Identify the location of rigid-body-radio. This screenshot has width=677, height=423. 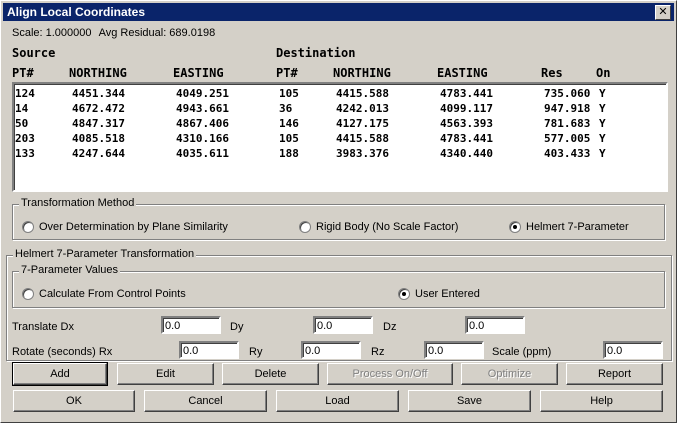
(305, 227).